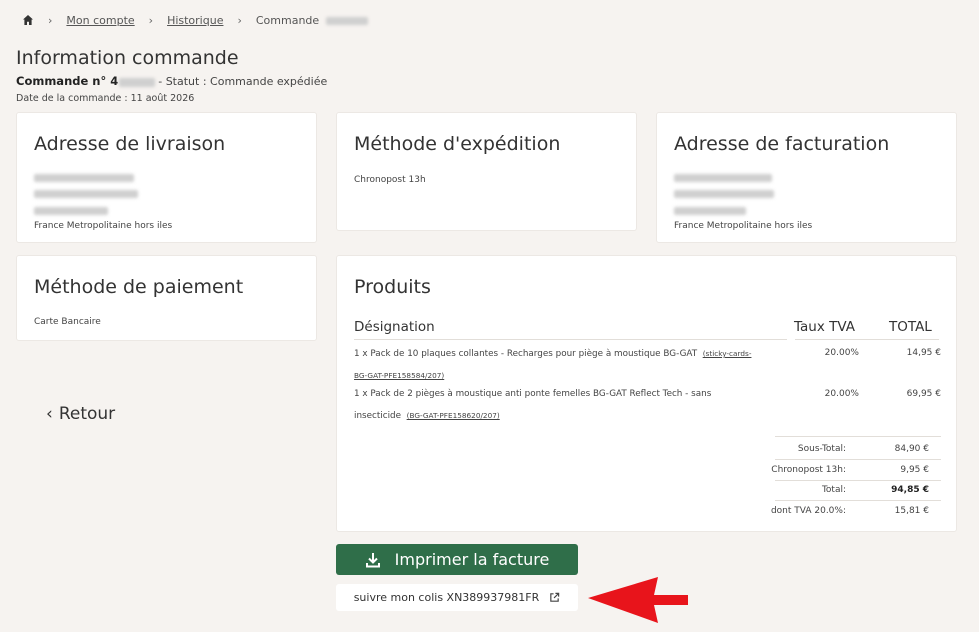  What do you see at coordinates (782, 144) in the screenshot?
I see `billing-address-title: Adresse de facturation` at bounding box center [782, 144].